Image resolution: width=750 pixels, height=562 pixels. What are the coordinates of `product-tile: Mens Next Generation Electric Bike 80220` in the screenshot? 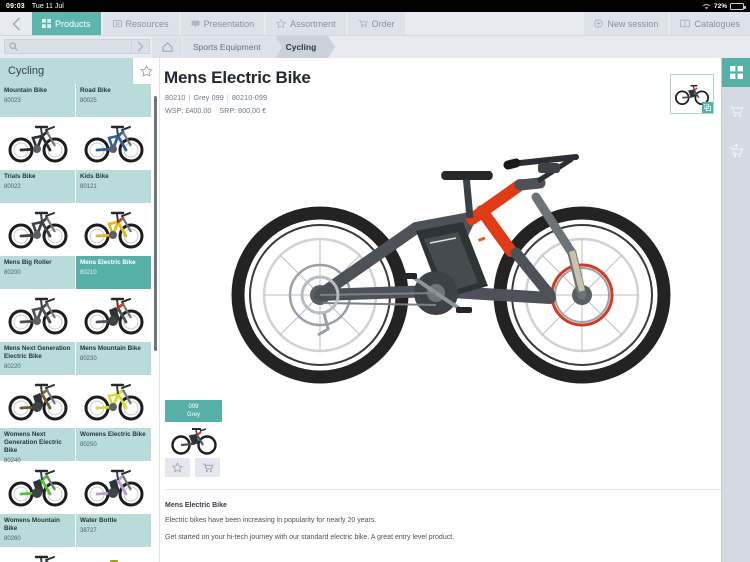 It's located at (38, 385).